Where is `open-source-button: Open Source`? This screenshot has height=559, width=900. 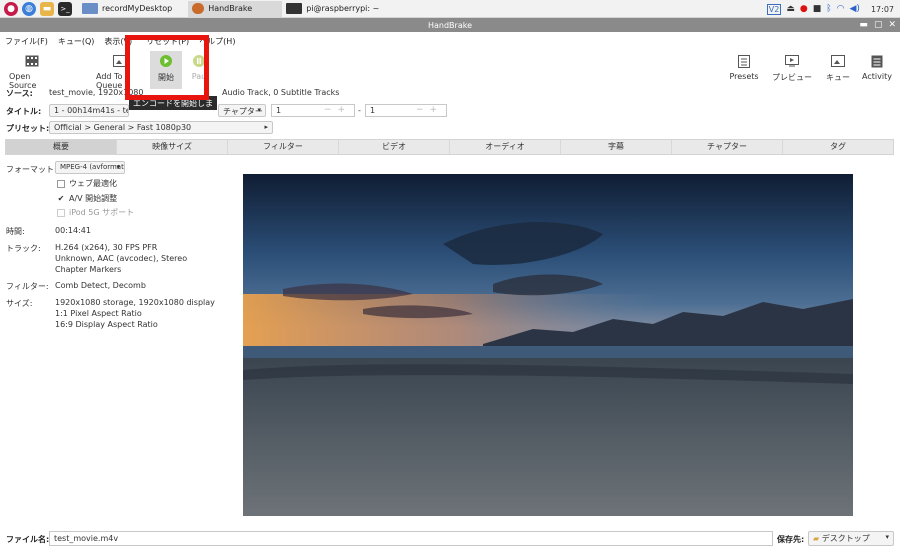
open-source-button: Open Source is located at coordinates (32, 72).